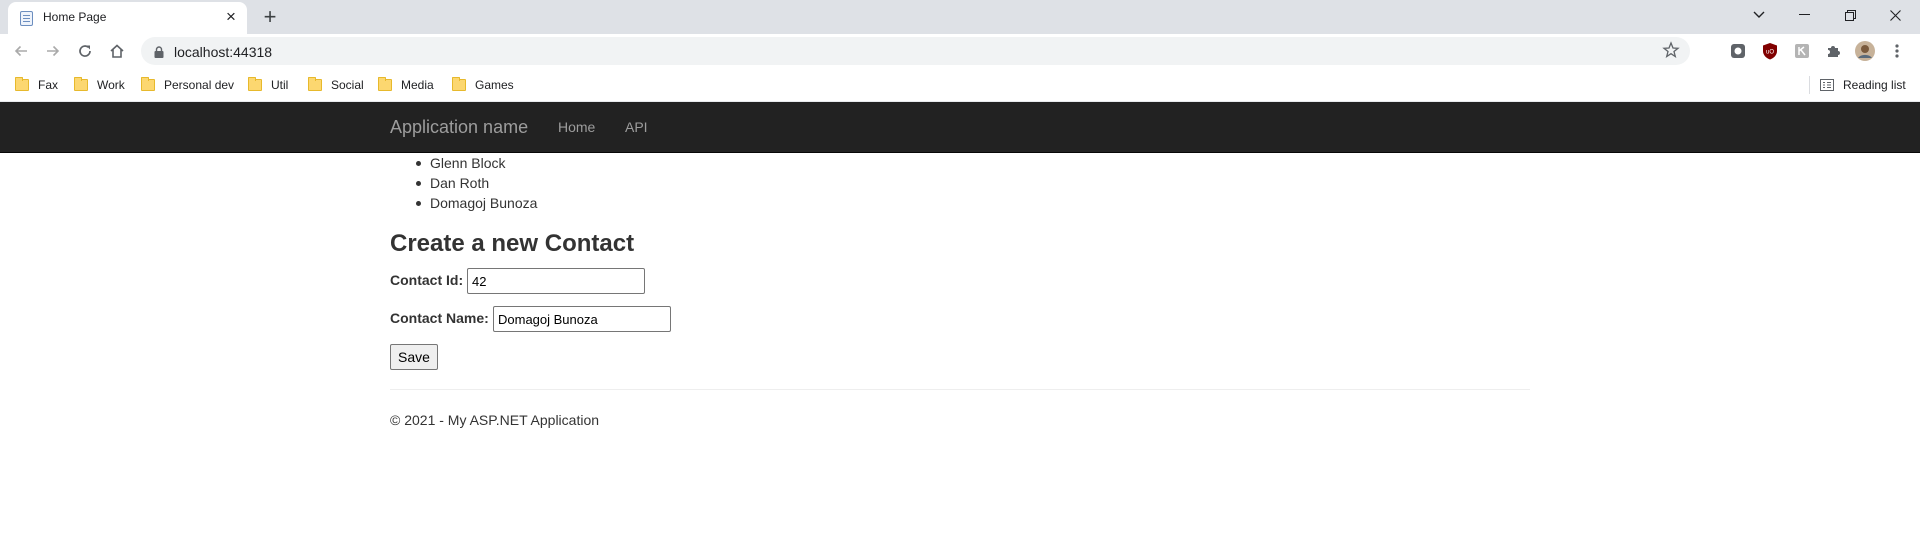  I want to click on bookmark-star-icon, so click(1671, 52).